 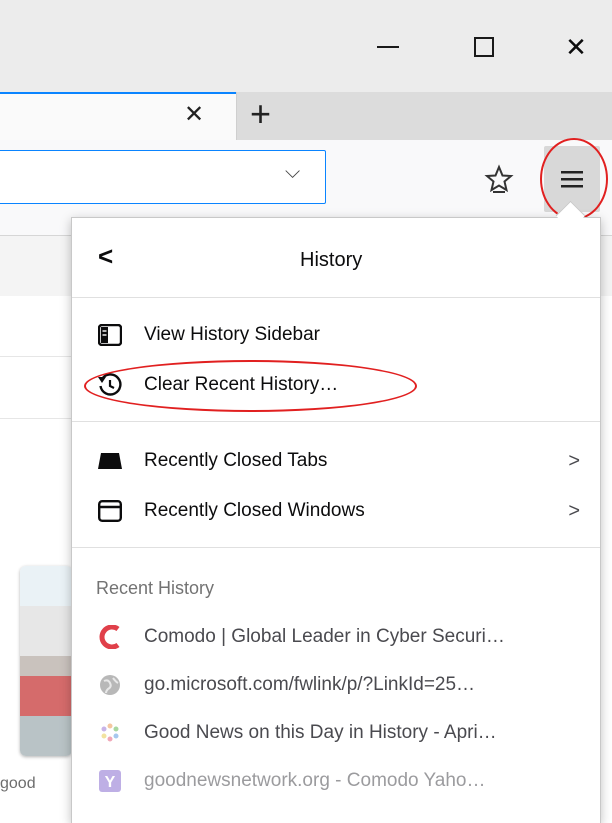 I want to click on title-bar, so click(x=306, y=46).